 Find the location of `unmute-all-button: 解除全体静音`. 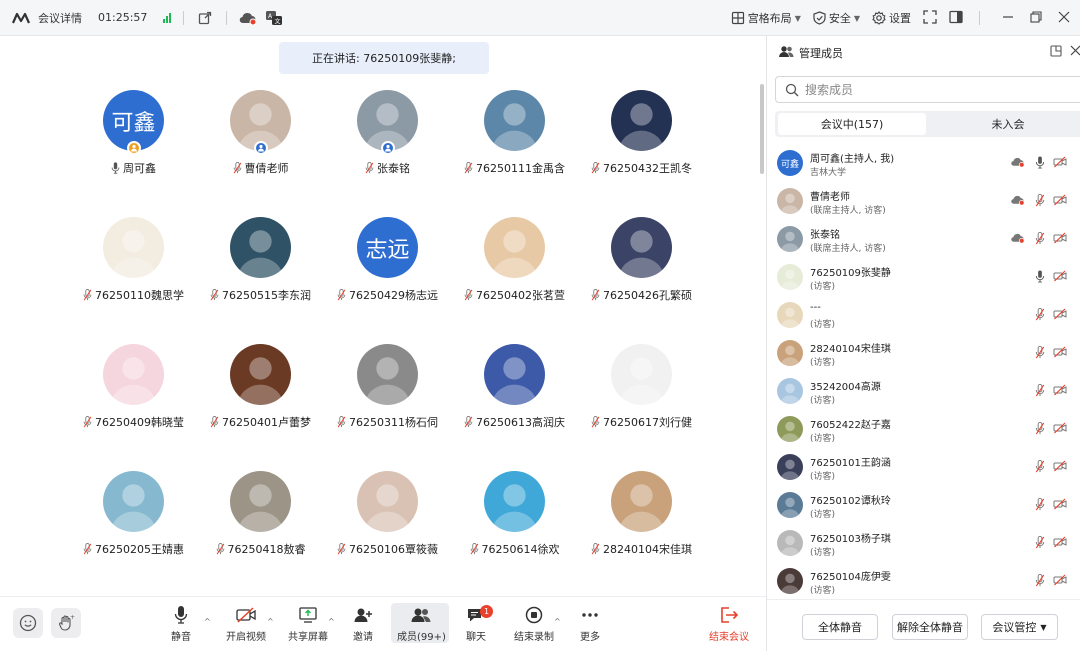

unmute-all-button: 解除全体静音 is located at coordinates (930, 627).